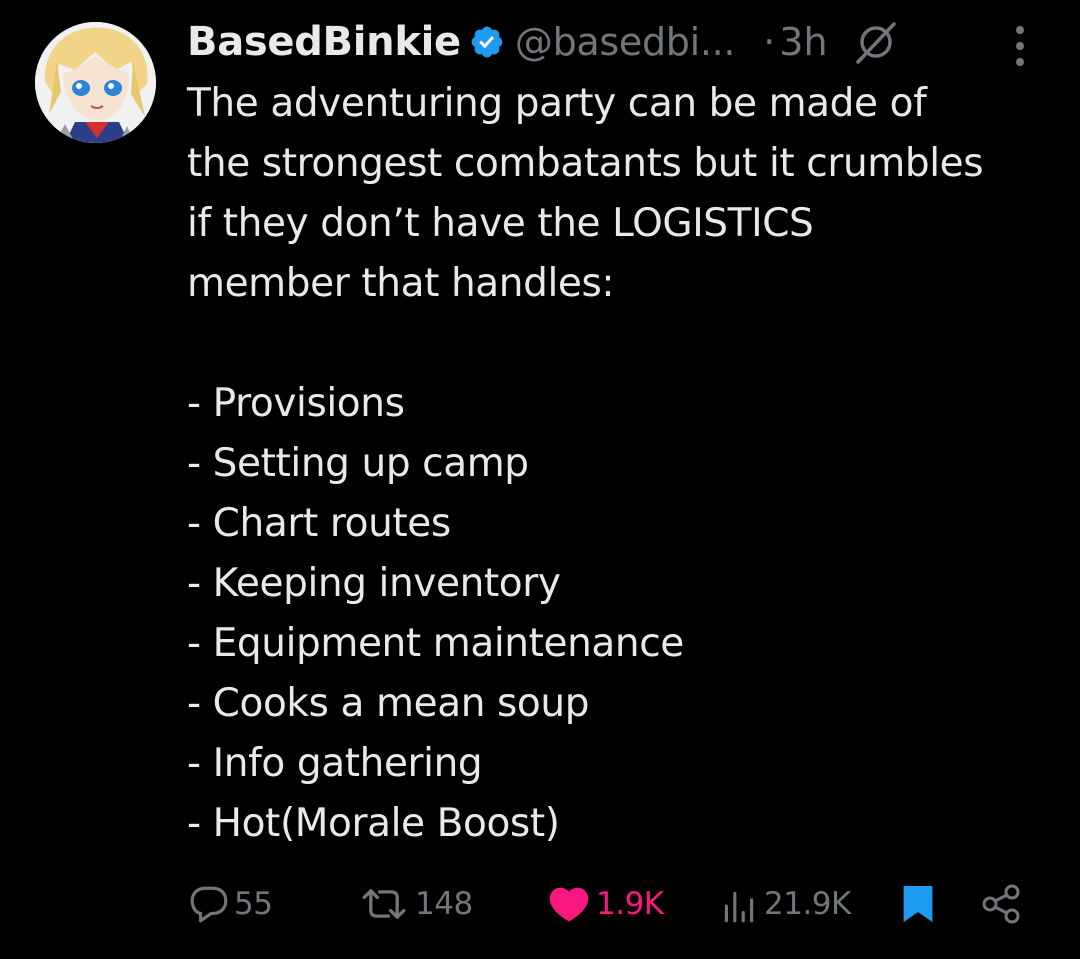 The height and width of the screenshot is (959, 1080). I want to click on reply-count: 55, so click(253, 904).